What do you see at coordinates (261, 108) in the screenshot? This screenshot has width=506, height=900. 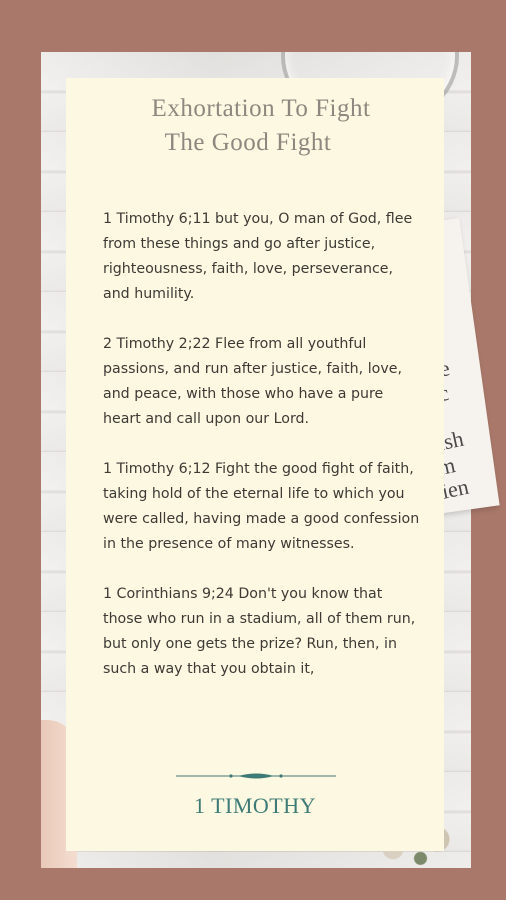 I see `title-line-1: Exhortation To Fight` at bounding box center [261, 108].